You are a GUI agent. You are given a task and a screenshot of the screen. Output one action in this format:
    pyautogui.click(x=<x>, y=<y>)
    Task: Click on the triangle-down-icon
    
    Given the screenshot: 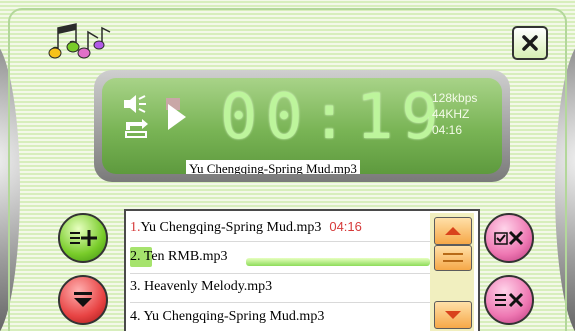 What is the action you would take?
    pyautogui.click(x=453, y=315)
    